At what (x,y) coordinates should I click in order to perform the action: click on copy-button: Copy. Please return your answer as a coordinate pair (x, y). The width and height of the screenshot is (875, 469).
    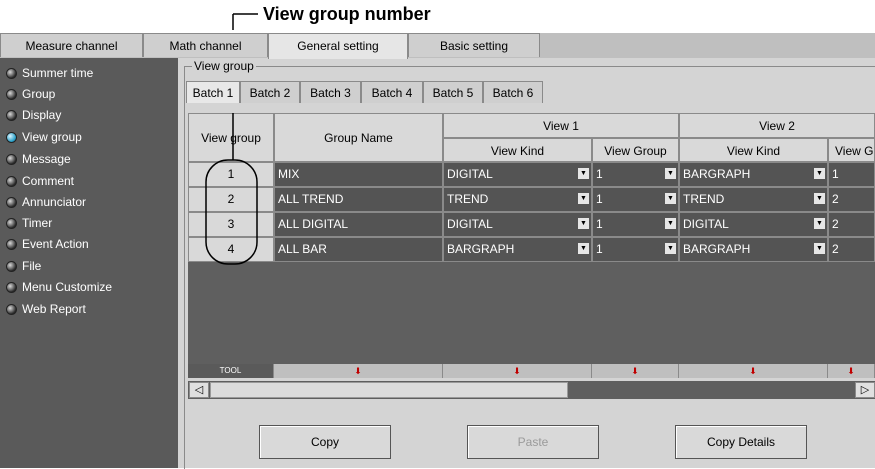
    Looking at the image, I should click on (325, 442).